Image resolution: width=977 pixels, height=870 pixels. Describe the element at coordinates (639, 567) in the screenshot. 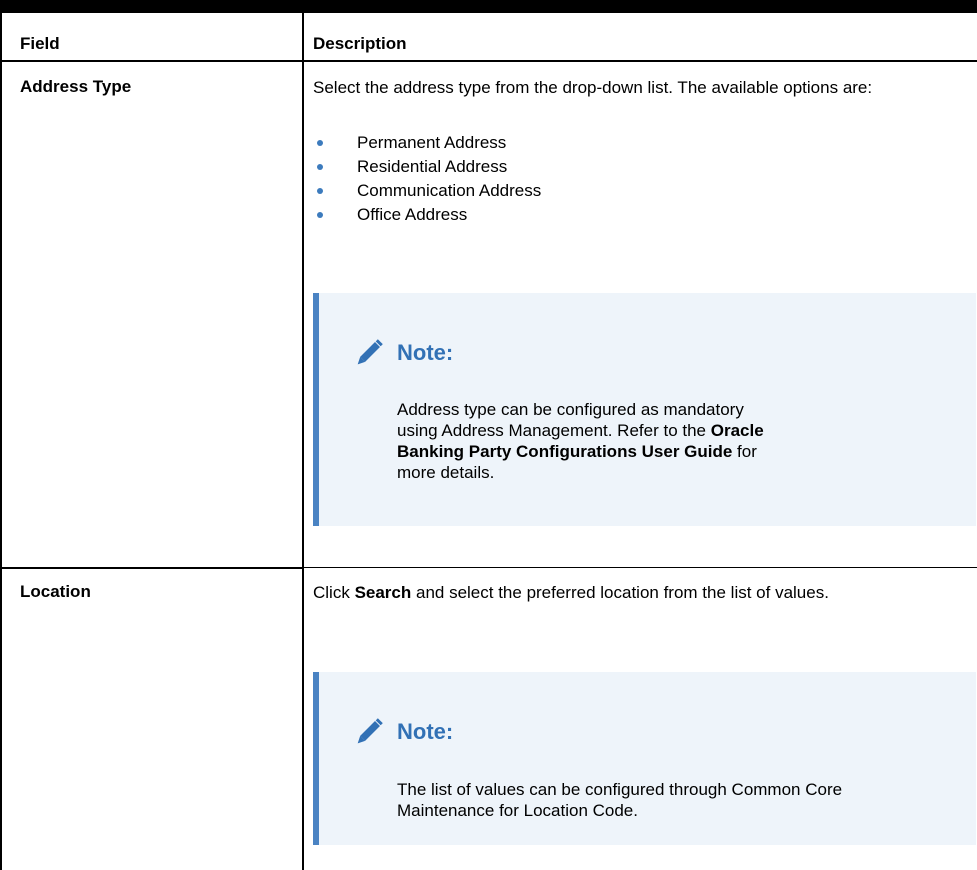

I see `row-divider-right` at that location.